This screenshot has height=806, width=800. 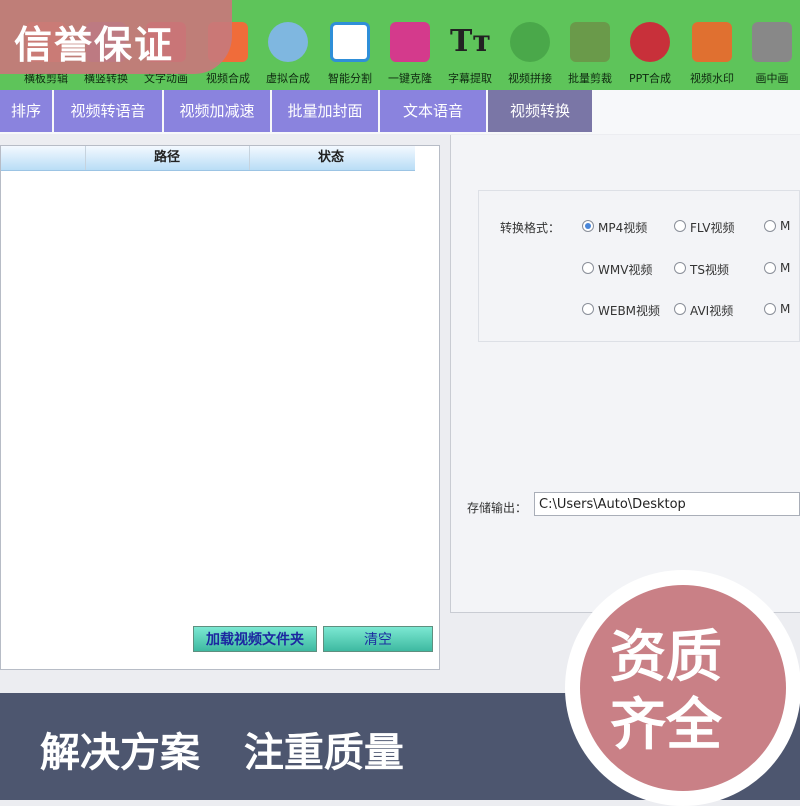 I want to click on tab-bar: 排序 视频转语音 视频加减速 批量加封面 文本语音 视频转换, so click(x=400, y=112).